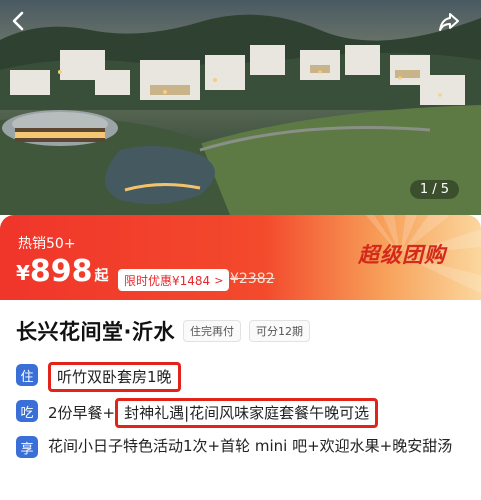  Describe the element at coordinates (167, 280) in the screenshot. I see `discount-label: 限时优惠¥1484` at that location.